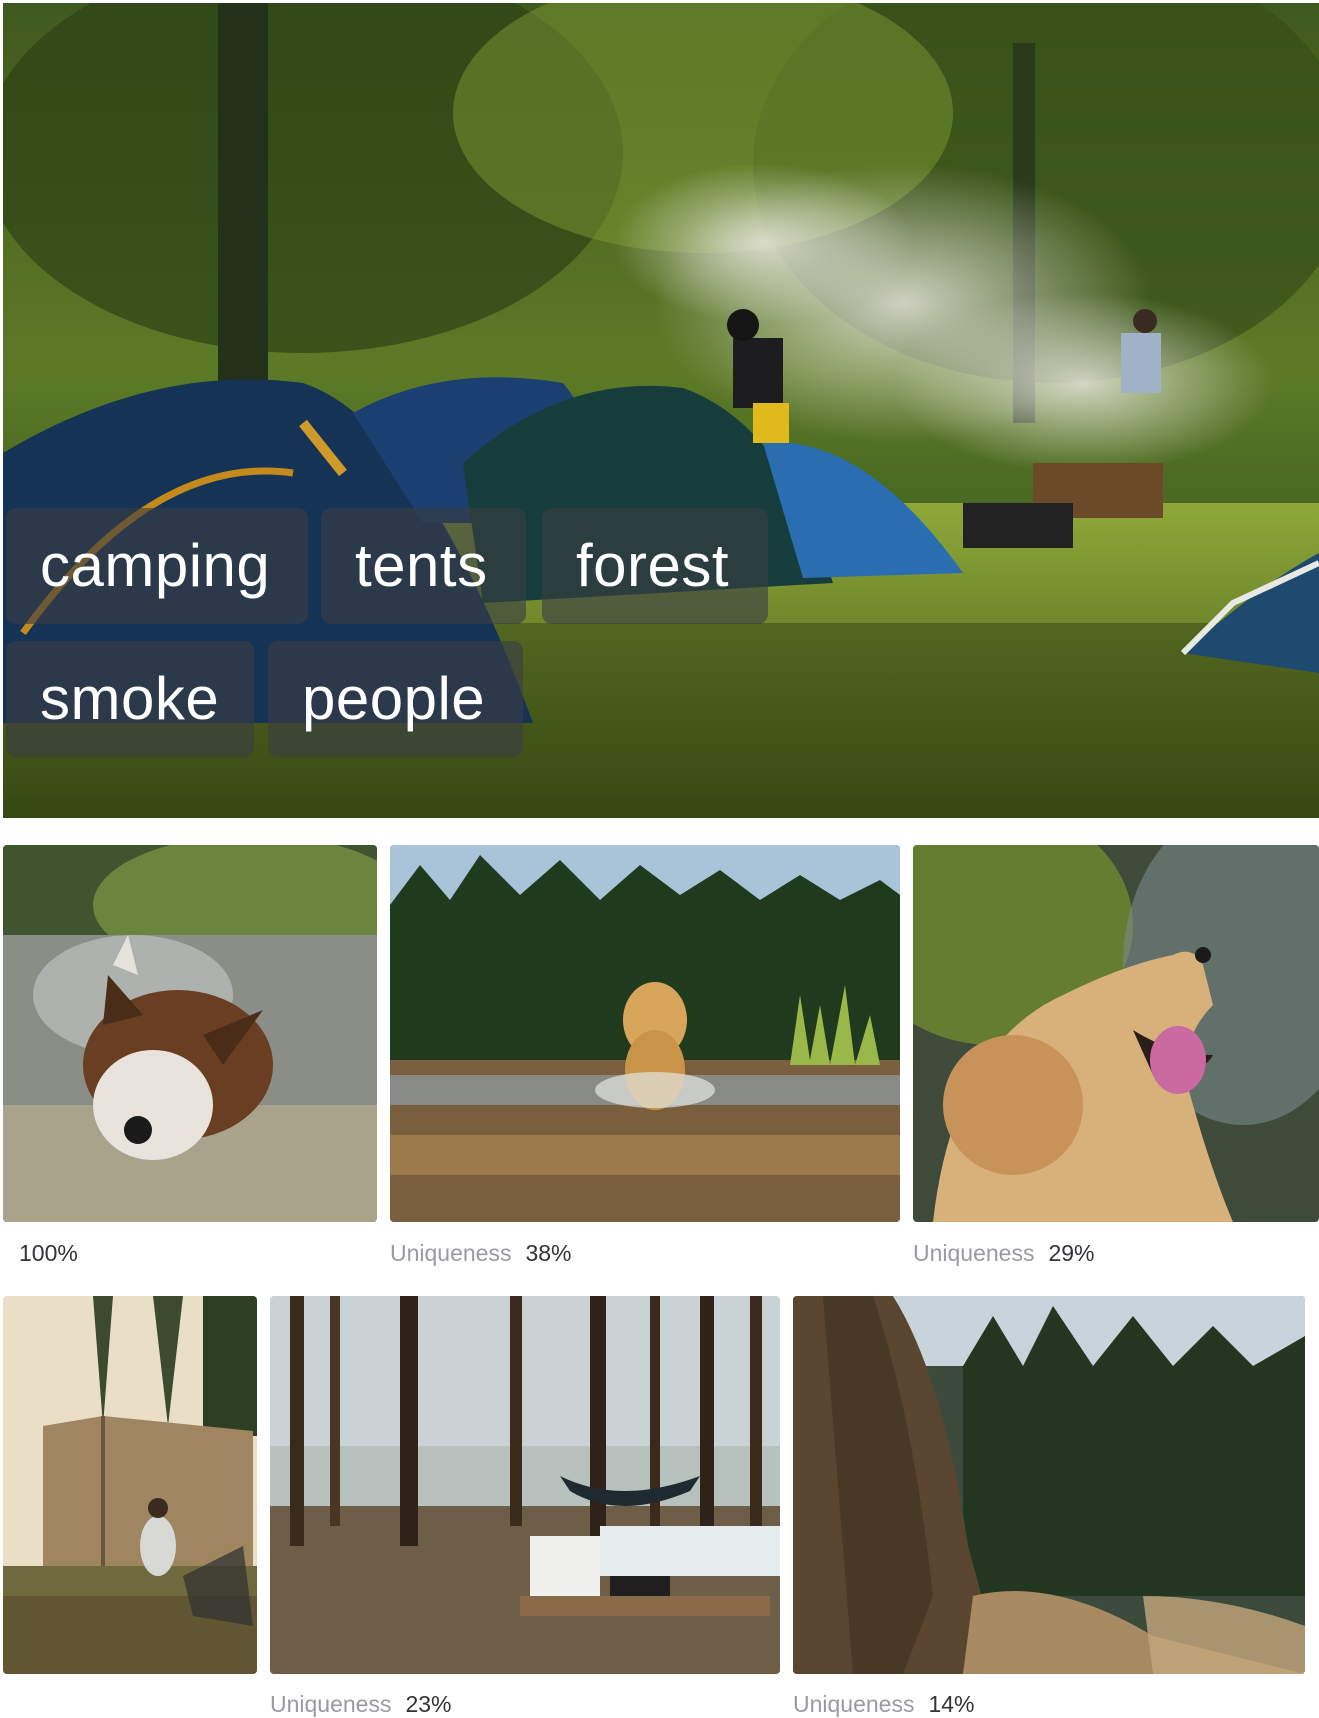 This screenshot has width=1319, height=1718. I want to click on result-image-canvas-tent, so click(130, 1485).